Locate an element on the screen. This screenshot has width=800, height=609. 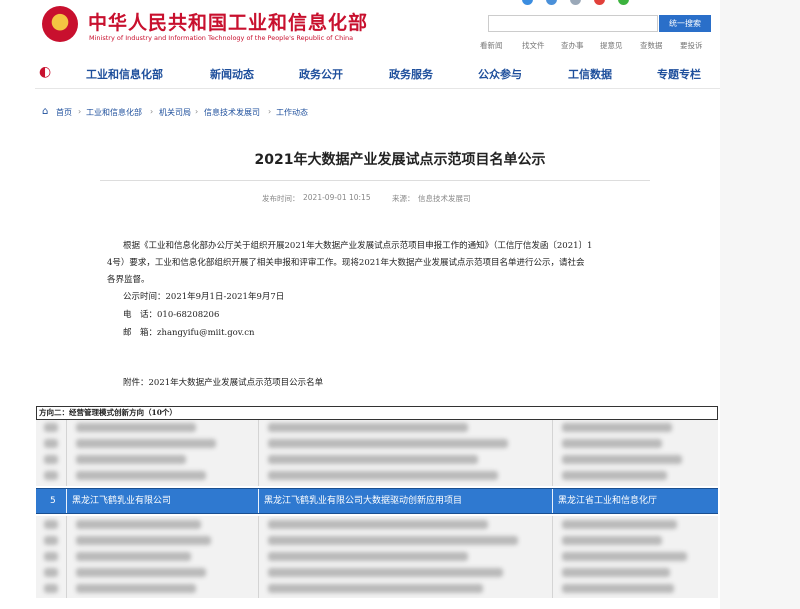
home-icon: ⌂ is located at coordinates (45, 111).